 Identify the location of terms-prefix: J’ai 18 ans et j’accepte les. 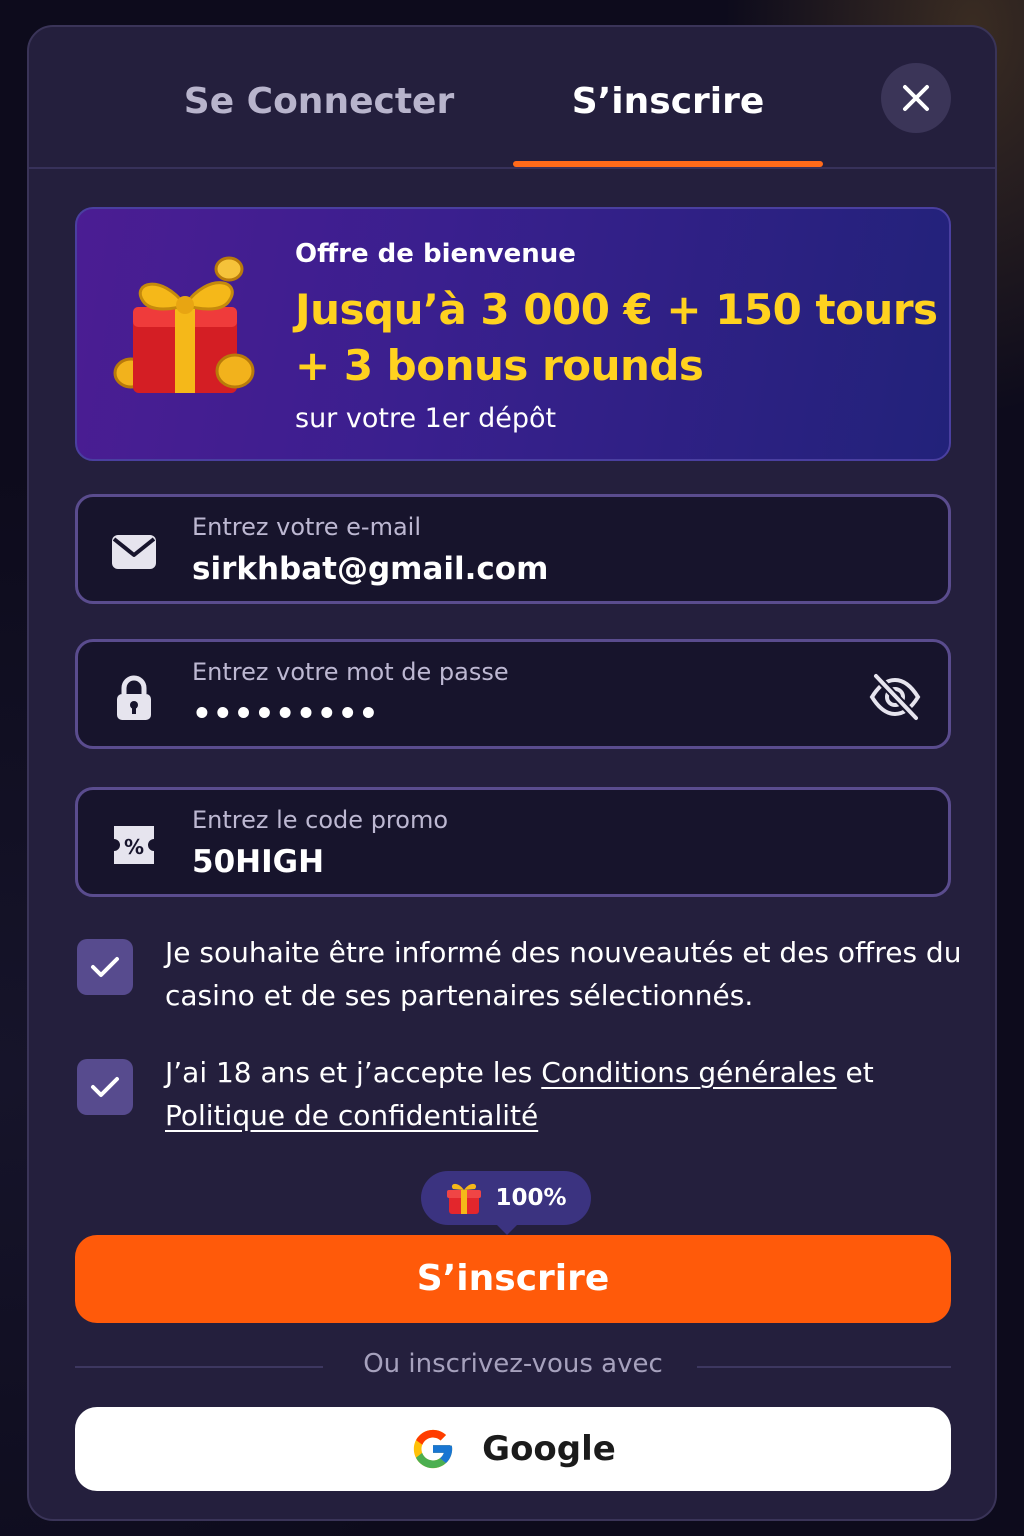
(353, 1072).